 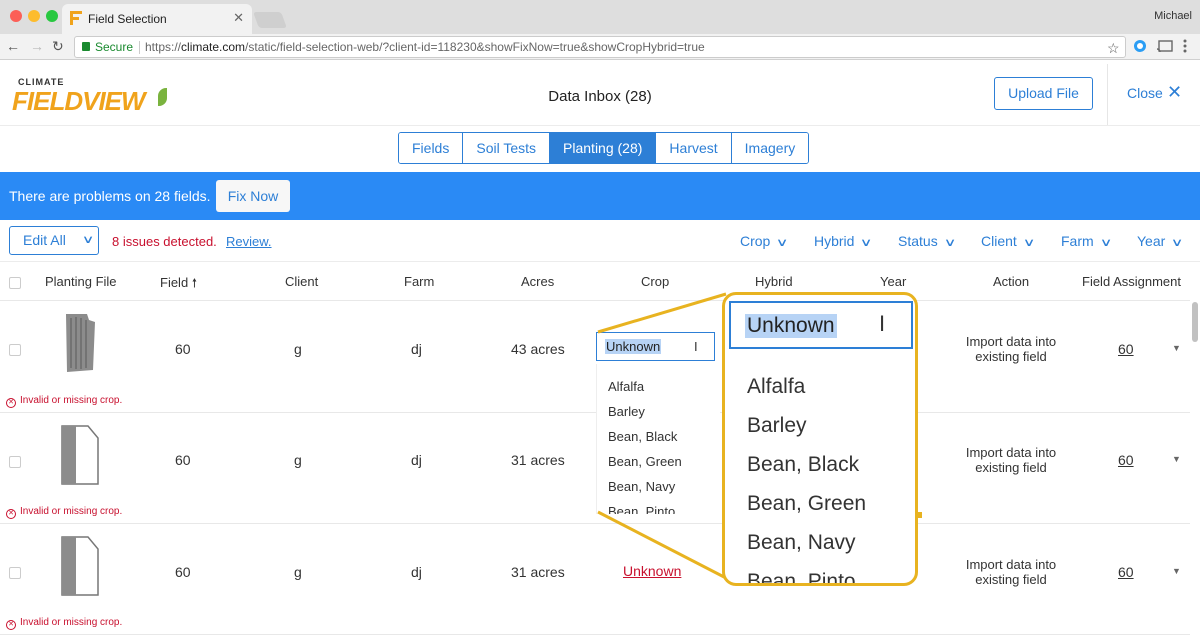 I want to click on browser-tab-bar: Field Selection ✕ Michael, so click(x=600, y=17).